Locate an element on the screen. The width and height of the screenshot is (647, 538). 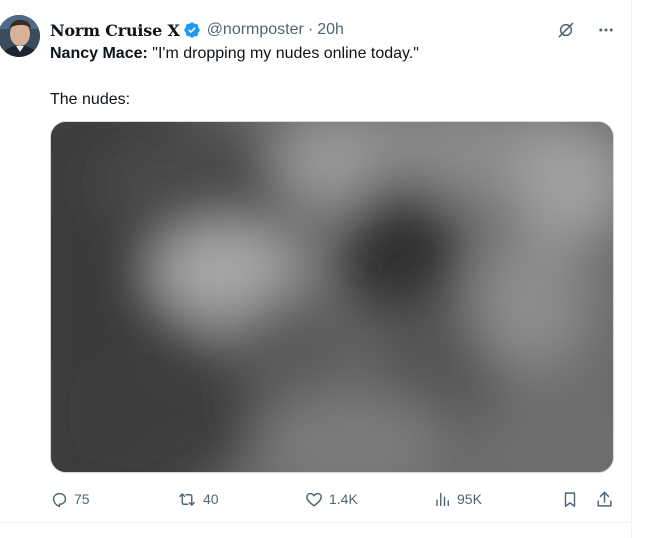
share-button is located at coordinates (604, 499).